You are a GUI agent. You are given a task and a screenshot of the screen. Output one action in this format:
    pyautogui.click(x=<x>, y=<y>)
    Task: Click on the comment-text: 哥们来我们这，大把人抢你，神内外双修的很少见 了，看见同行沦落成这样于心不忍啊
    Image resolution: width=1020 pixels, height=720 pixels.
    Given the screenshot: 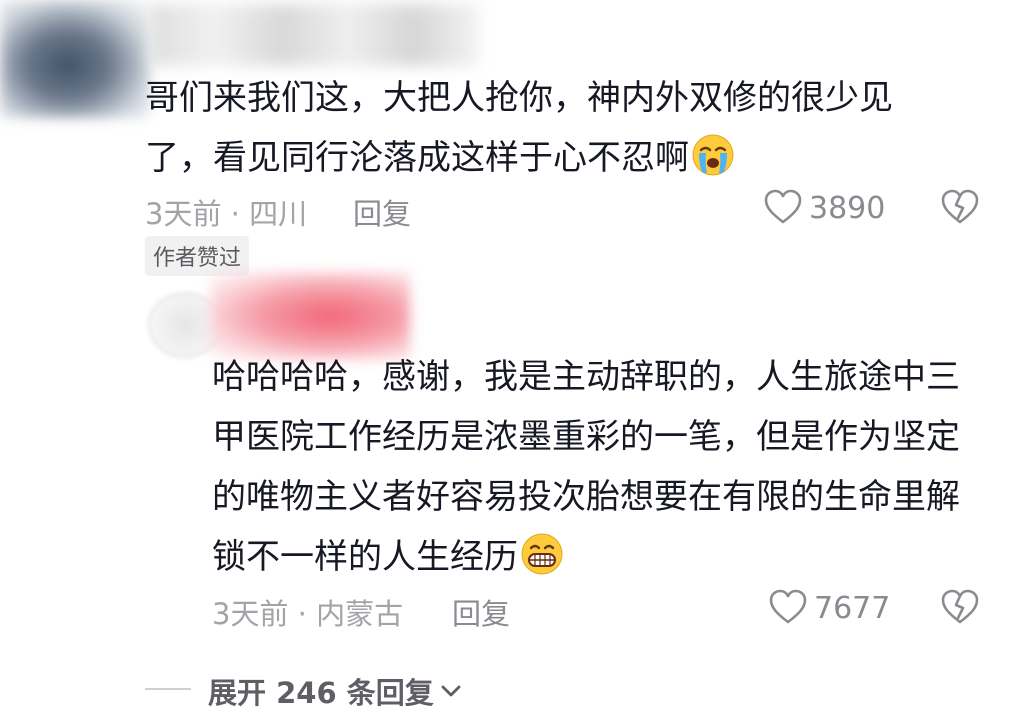 What is the action you would take?
    pyautogui.click(x=519, y=128)
    